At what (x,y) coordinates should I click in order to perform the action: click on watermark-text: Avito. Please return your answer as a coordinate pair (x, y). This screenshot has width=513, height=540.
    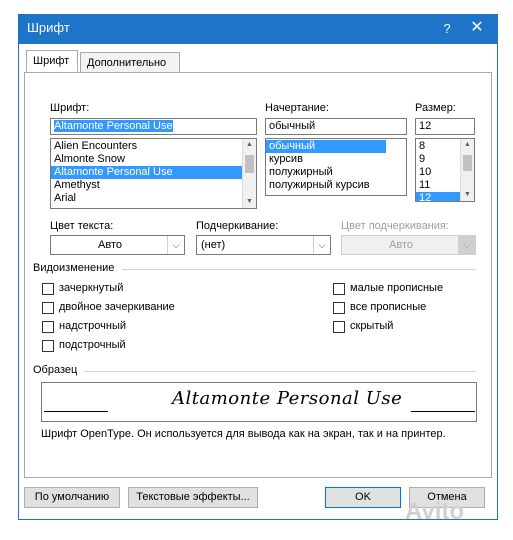
    Looking at the image, I should click on (435, 511).